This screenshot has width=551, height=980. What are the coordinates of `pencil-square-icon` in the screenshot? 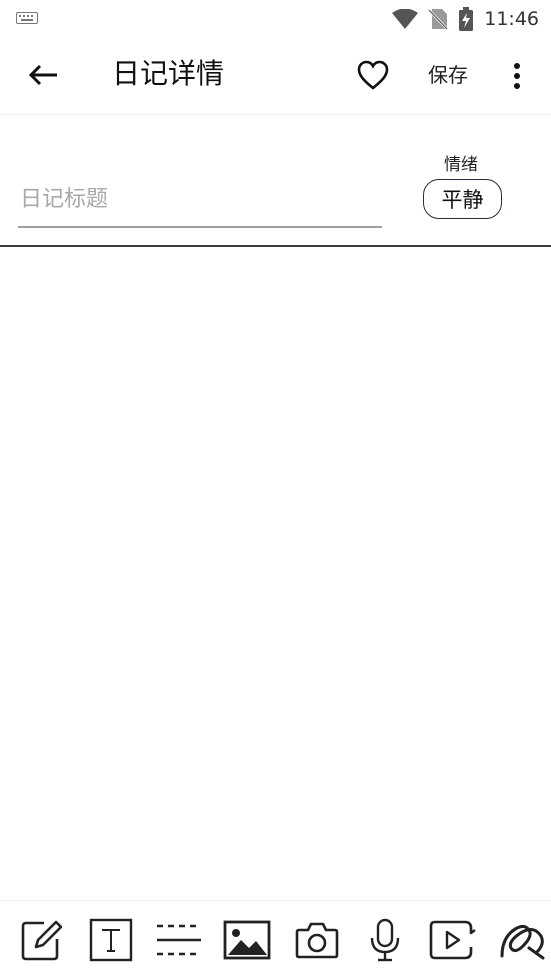 It's located at (42, 940).